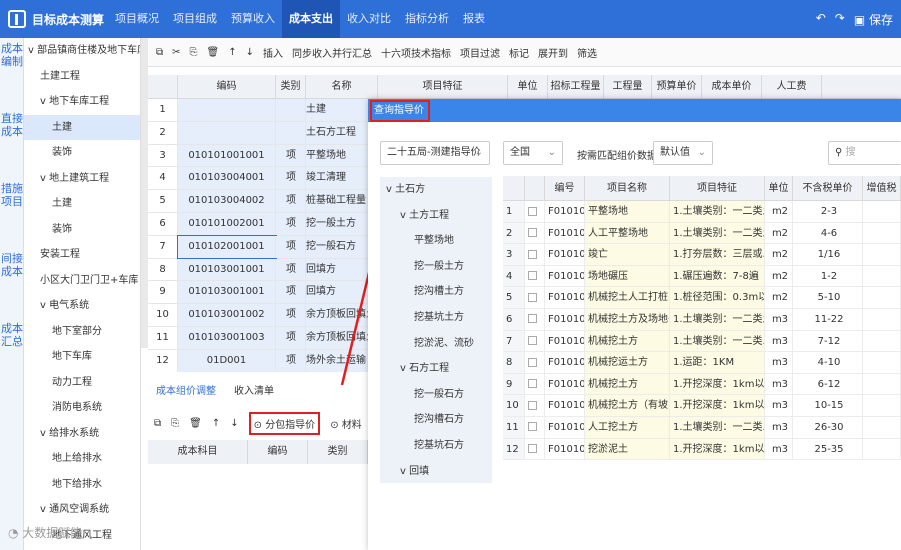 Image resolution: width=901 pixels, height=550 pixels. Describe the element at coordinates (480, 52) in the screenshot. I see `toolbar-btn-3: 项目过滤` at that location.